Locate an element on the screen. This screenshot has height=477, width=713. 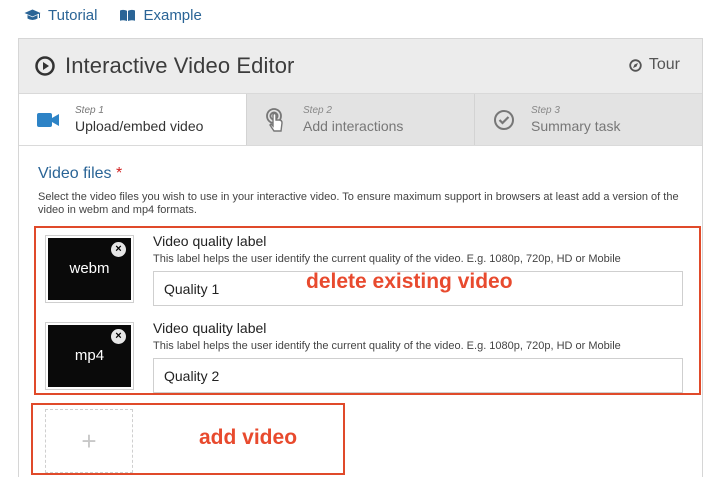
play-circle-icon is located at coordinates (45, 66).